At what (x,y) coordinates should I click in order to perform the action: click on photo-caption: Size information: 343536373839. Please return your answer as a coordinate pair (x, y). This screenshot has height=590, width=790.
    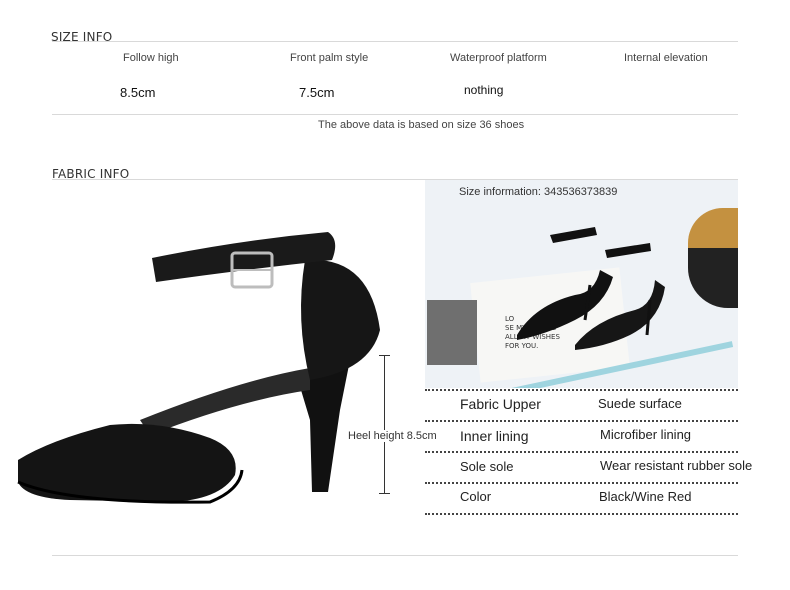
    Looking at the image, I should click on (538, 192).